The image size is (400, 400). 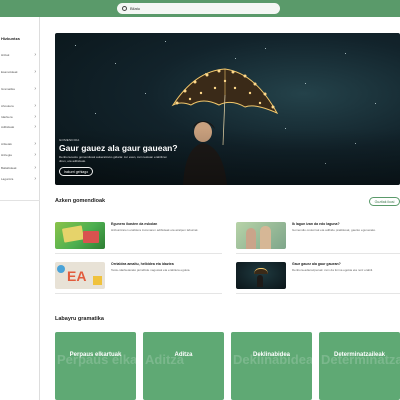 I want to click on sidebar-item-label: Laguntza, so click(x=7, y=179).